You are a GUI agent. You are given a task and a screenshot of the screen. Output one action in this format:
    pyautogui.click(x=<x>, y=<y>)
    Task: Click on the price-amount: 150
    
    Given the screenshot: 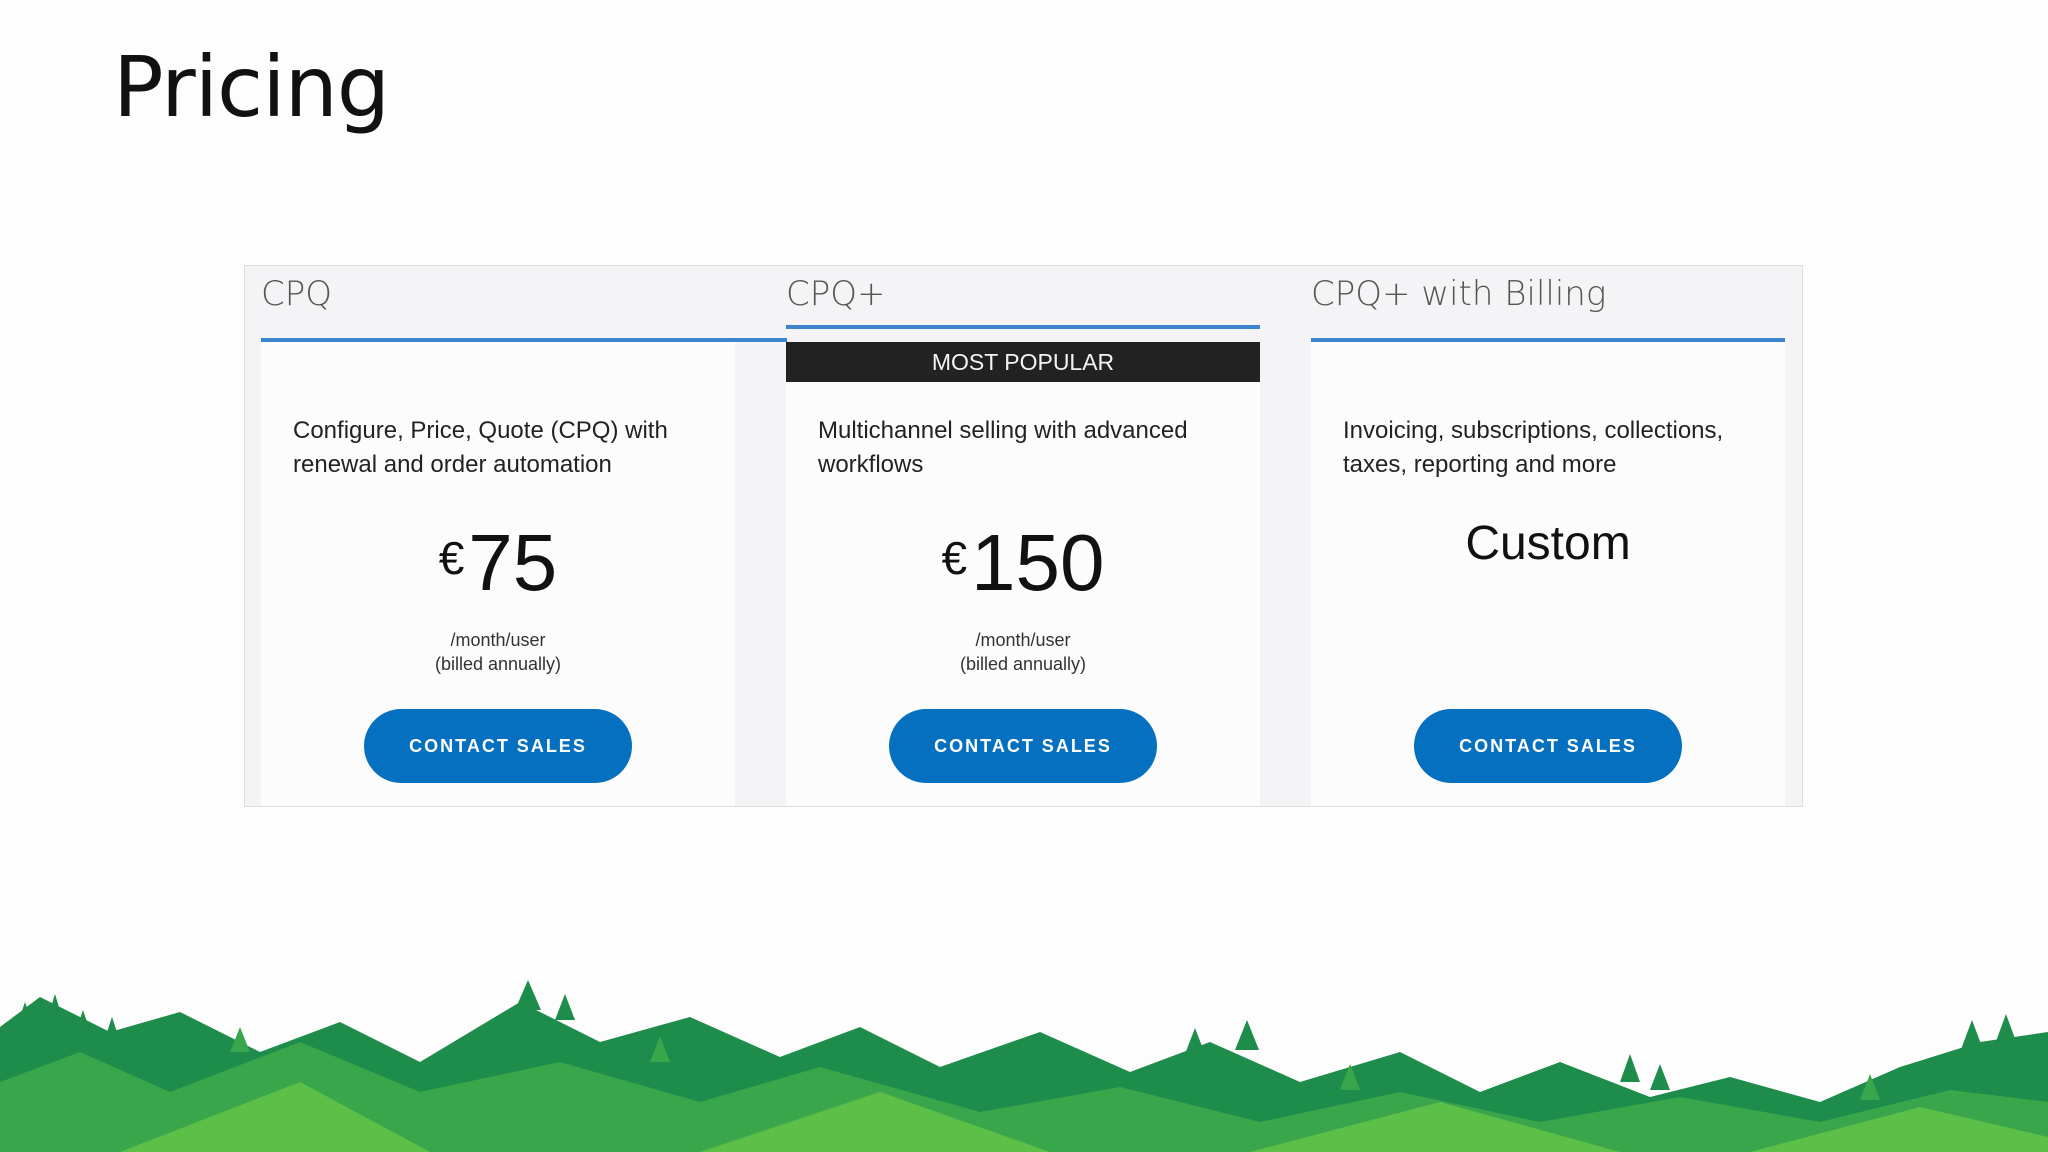 What is the action you would take?
    pyautogui.click(x=1038, y=562)
    